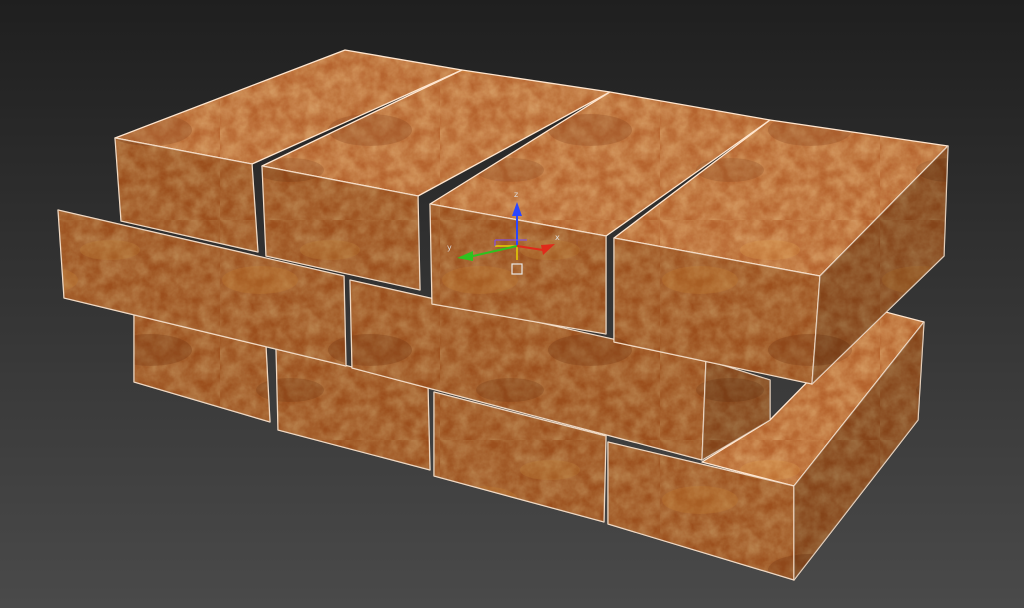 The height and width of the screenshot is (608, 1024). What do you see at coordinates (557, 237) in the screenshot?
I see `gizmo-x-label: x` at bounding box center [557, 237].